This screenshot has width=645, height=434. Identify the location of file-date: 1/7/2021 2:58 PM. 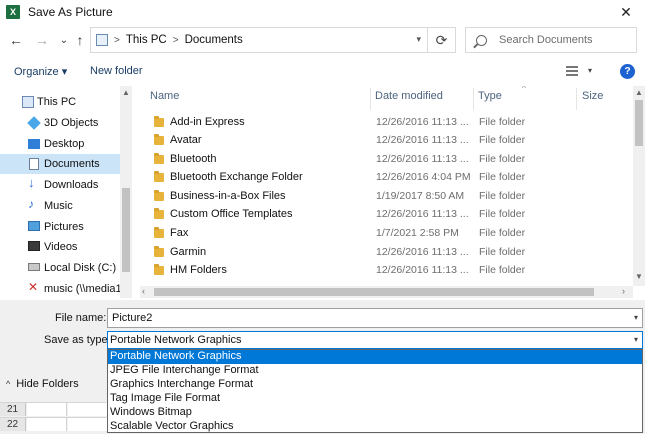
(417, 233).